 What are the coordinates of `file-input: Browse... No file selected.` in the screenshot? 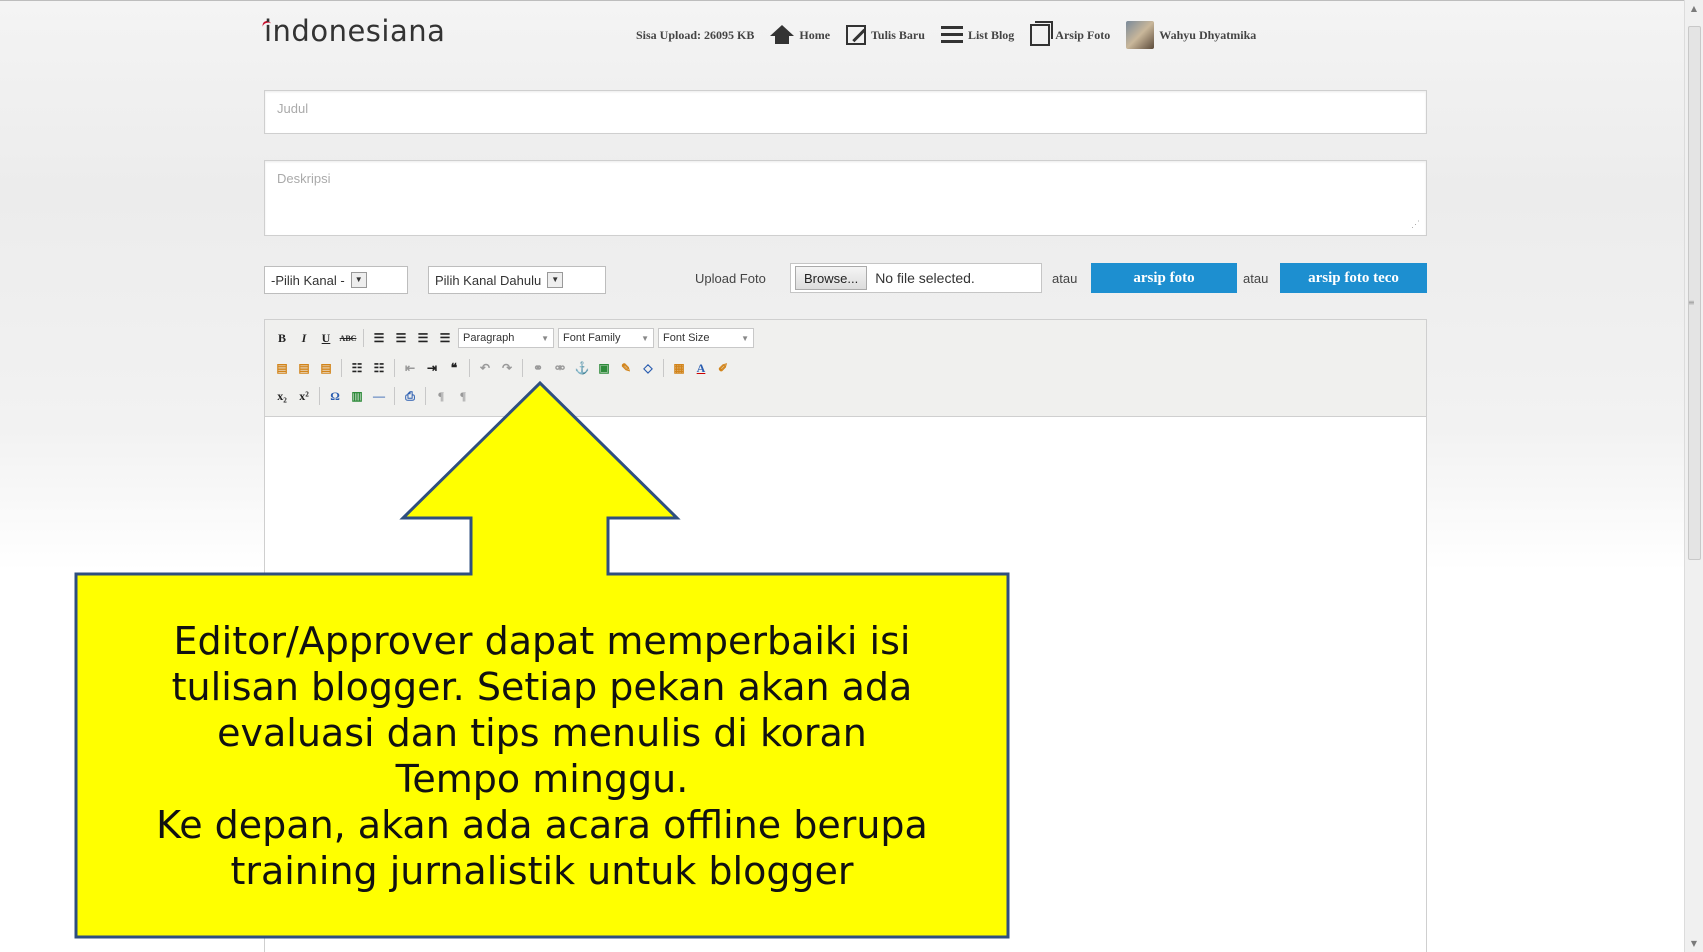 It's located at (916, 278).